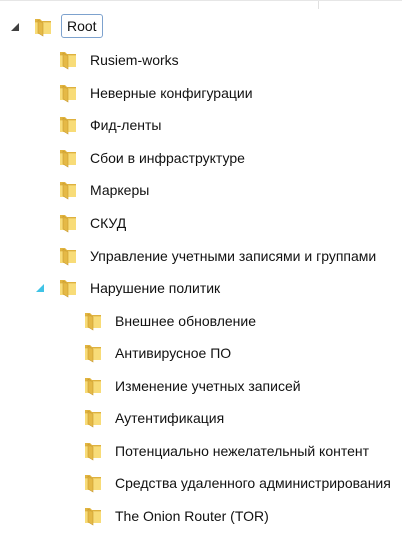  What do you see at coordinates (233, 256) in the screenshot?
I see `tree-node-label: Управление учетными записями и группами` at bounding box center [233, 256].